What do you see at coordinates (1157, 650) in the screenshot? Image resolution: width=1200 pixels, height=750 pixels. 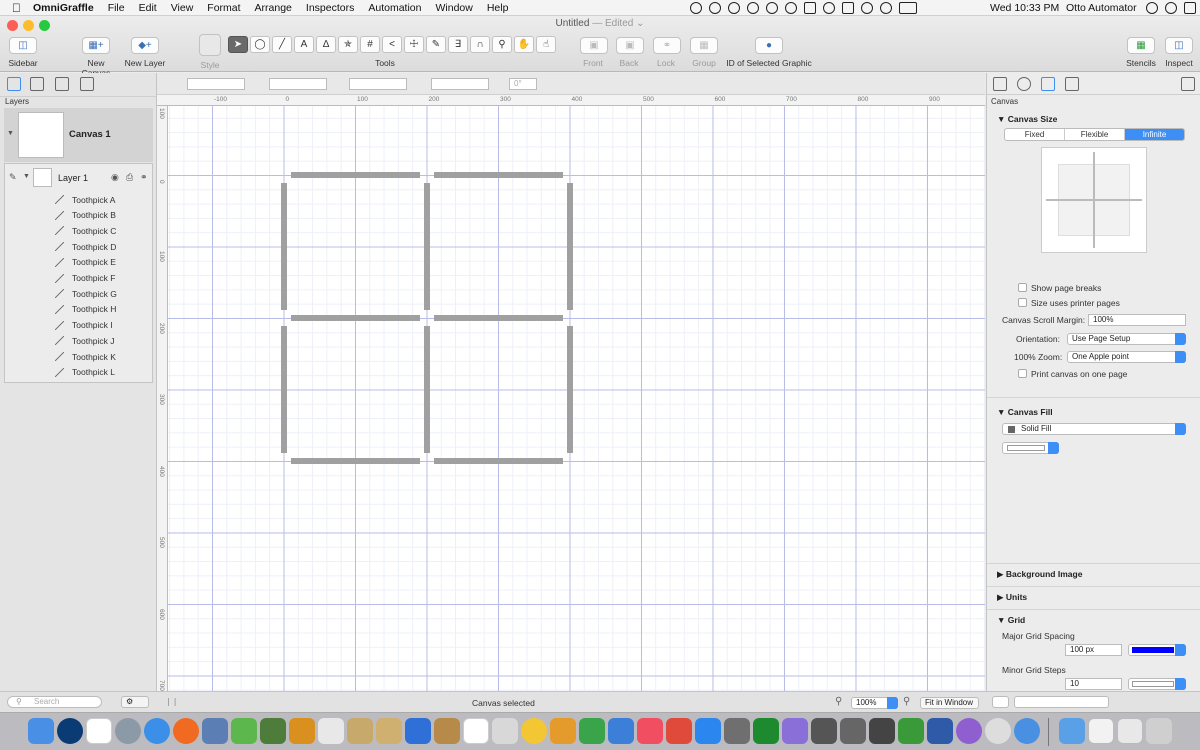 I see `major-grid-color` at bounding box center [1157, 650].